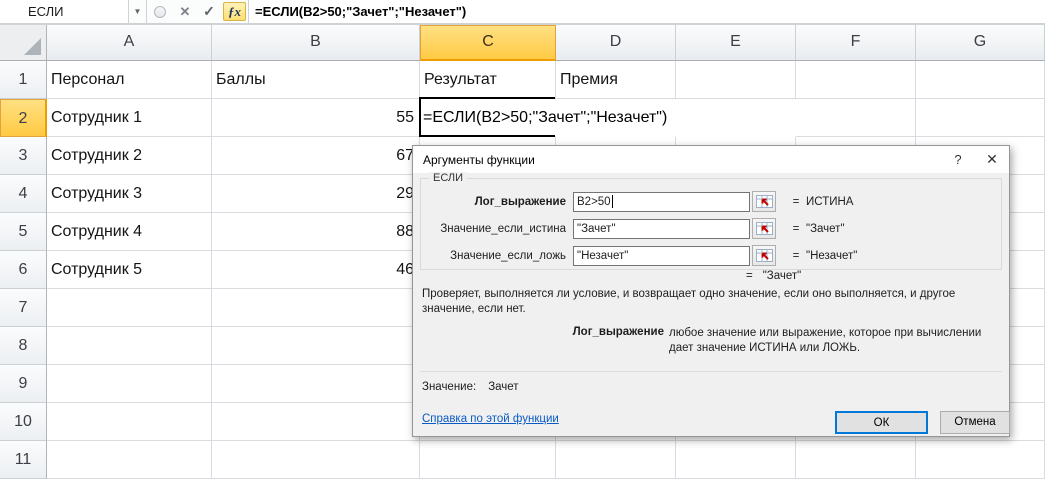 The width and height of the screenshot is (1045, 481). I want to click on argument-row: Значение_если_ложь "Незачет" = "Незачет", so click(711, 255).